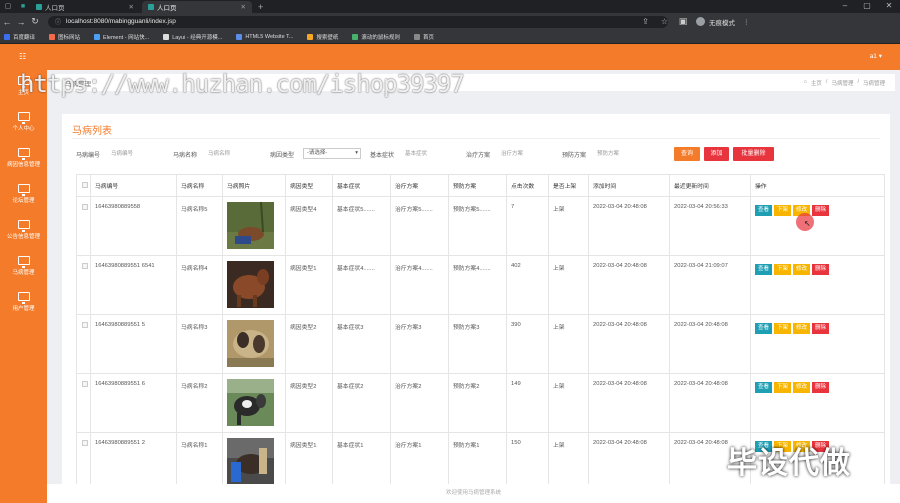 This screenshot has width=900, height=503. Describe the element at coordinates (151, 7) in the screenshot. I see `tab-favicon-icon` at that location.